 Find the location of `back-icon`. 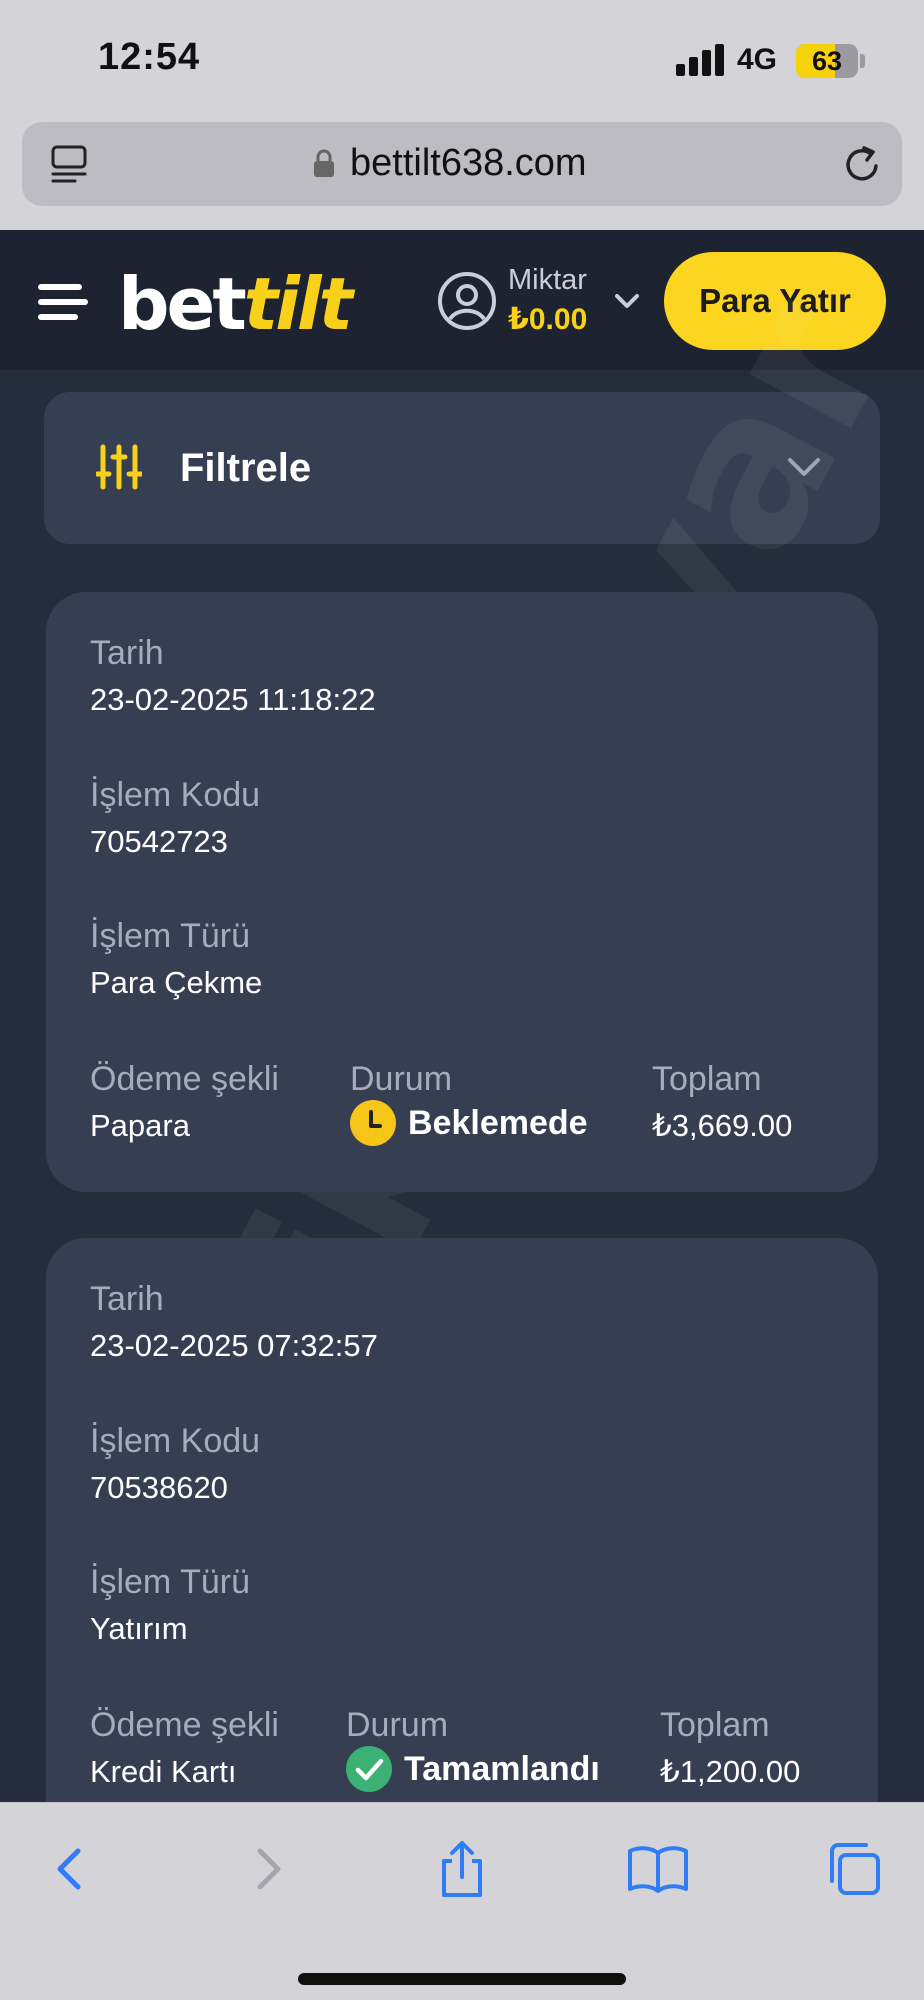

back-icon is located at coordinates (70, 1869).